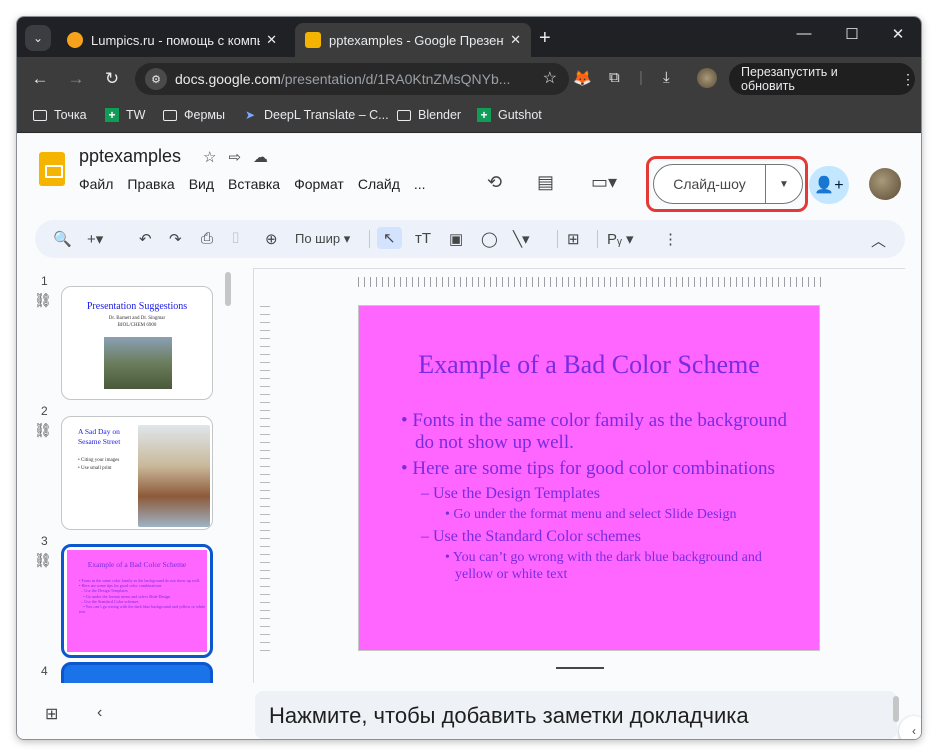 The width and height of the screenshot is (938, 756). I want to click on slideshow-label: Слайд-шоу, so click(710, 184).